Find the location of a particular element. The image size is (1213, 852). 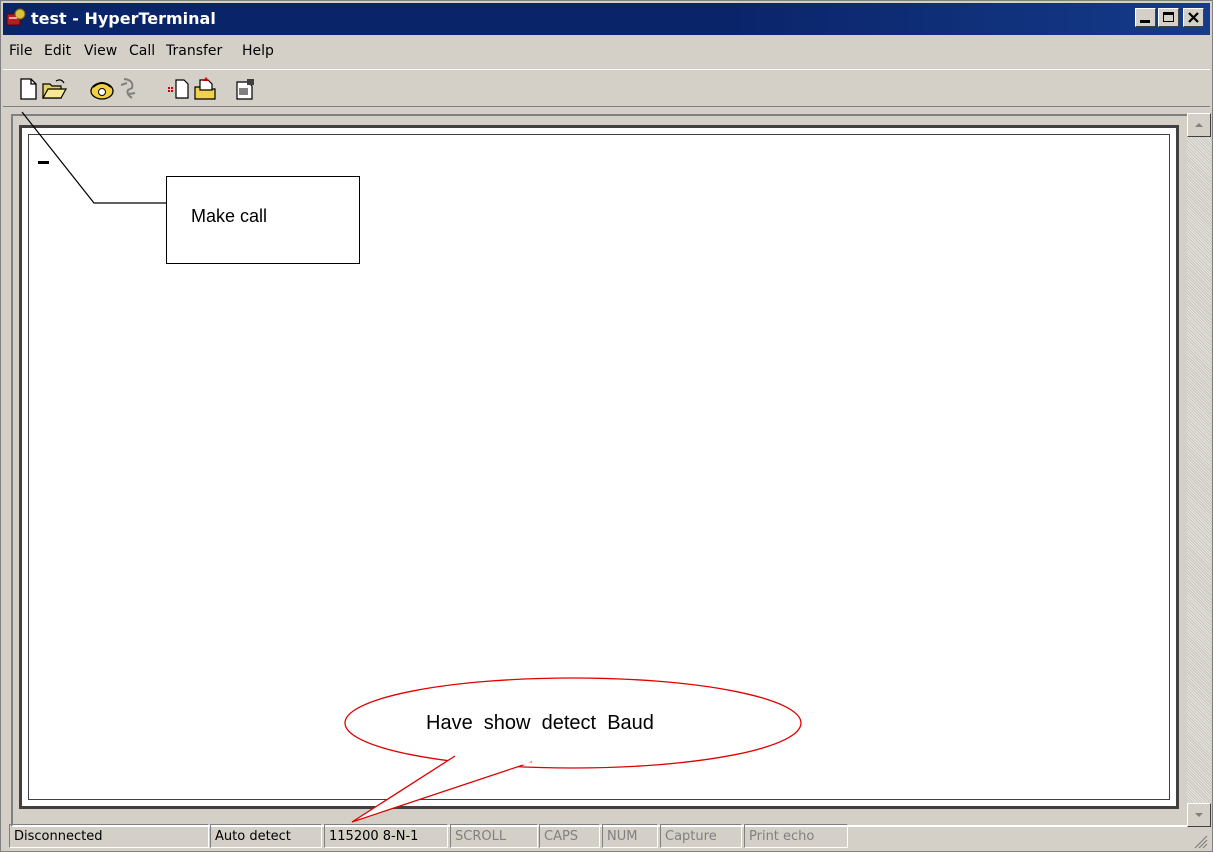

title-bar: test - HyperTerminal is located at coordinates (606, 19).